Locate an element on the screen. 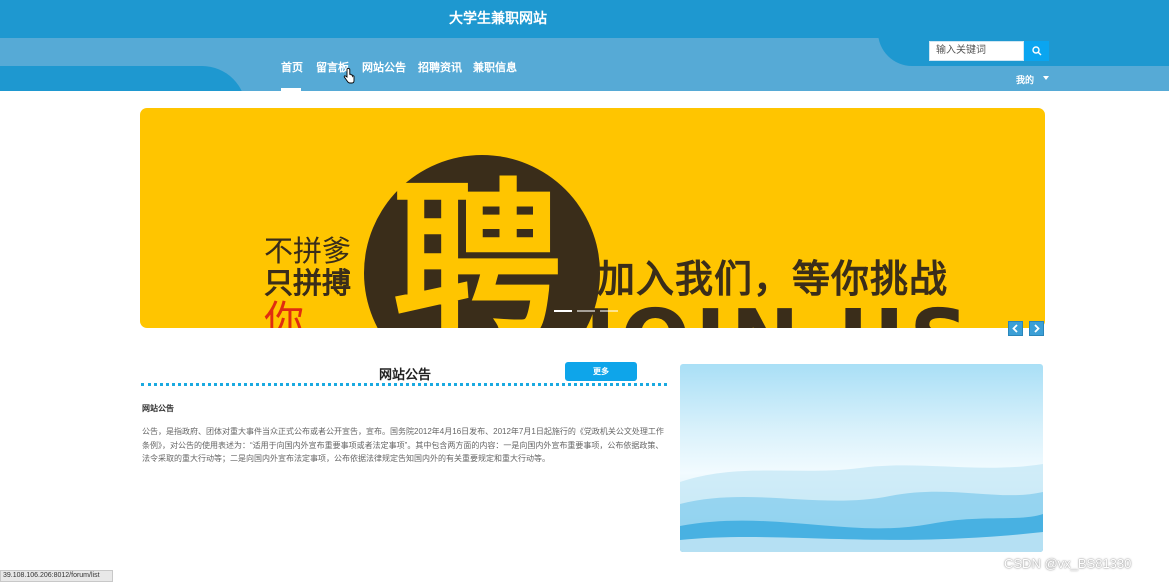  banner-join-text: JOIN US is located at coordinates (779, 310).